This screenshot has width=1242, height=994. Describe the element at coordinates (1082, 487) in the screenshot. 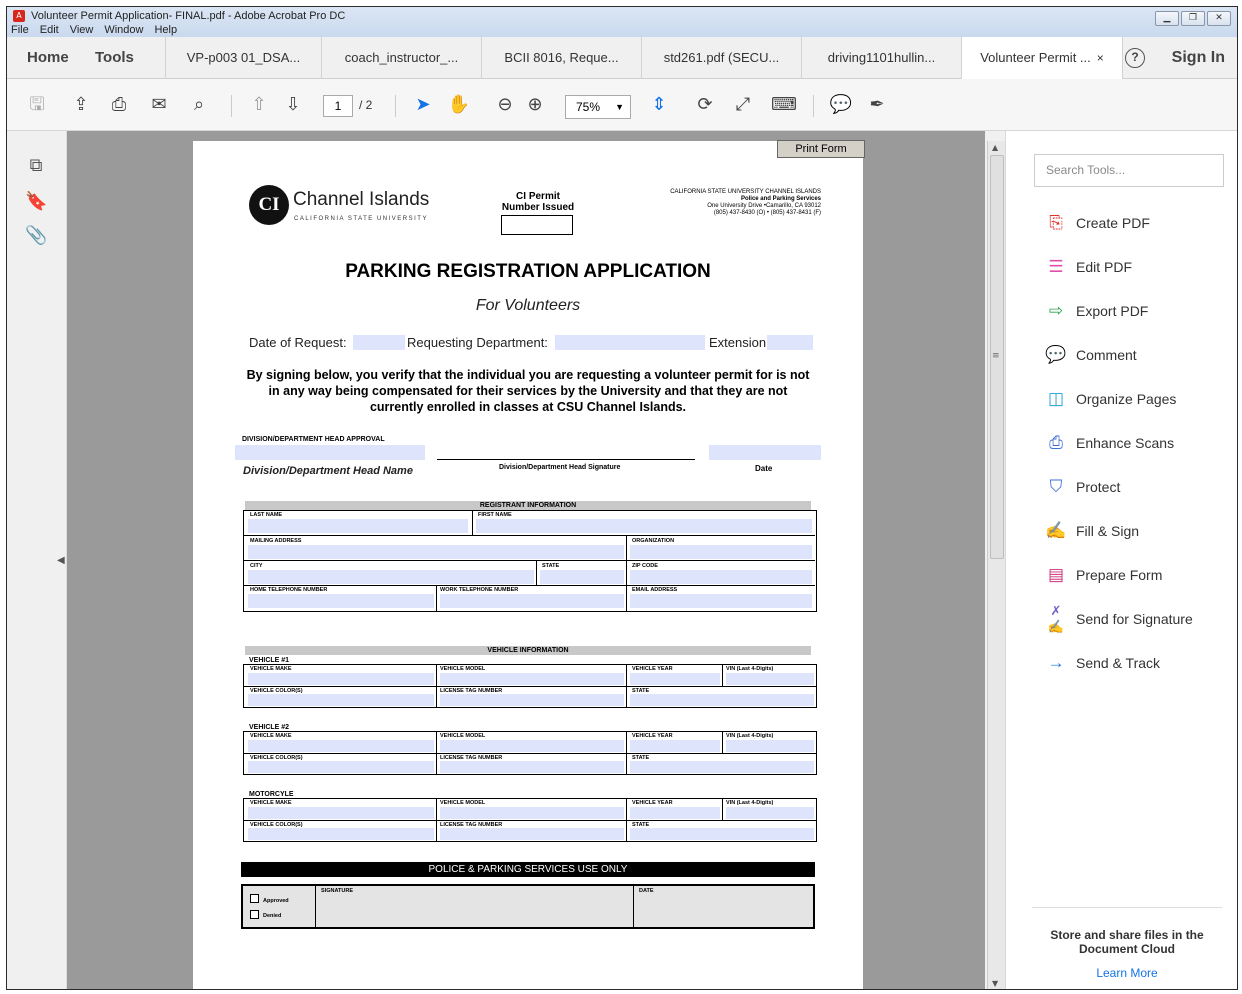

I see `tool-protect: ⛉ Protect` at that location.